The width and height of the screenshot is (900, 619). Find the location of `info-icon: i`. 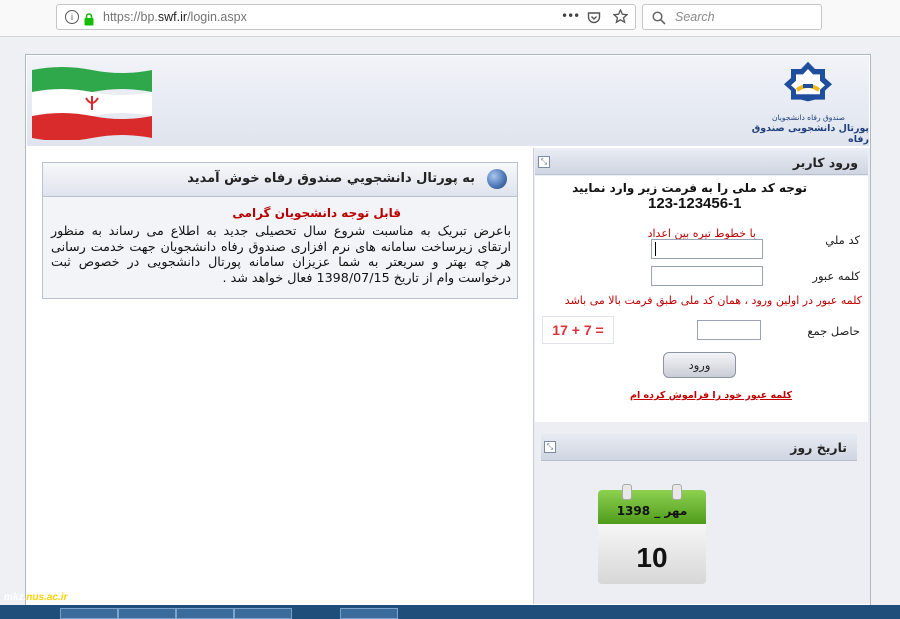

info-icon: i is located at coordinates (72, 17).